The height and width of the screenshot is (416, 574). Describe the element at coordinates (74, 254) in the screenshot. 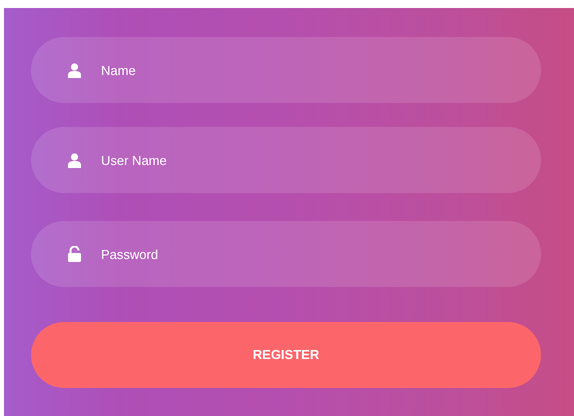

I see `unlocked-padlock-icon` at that location.